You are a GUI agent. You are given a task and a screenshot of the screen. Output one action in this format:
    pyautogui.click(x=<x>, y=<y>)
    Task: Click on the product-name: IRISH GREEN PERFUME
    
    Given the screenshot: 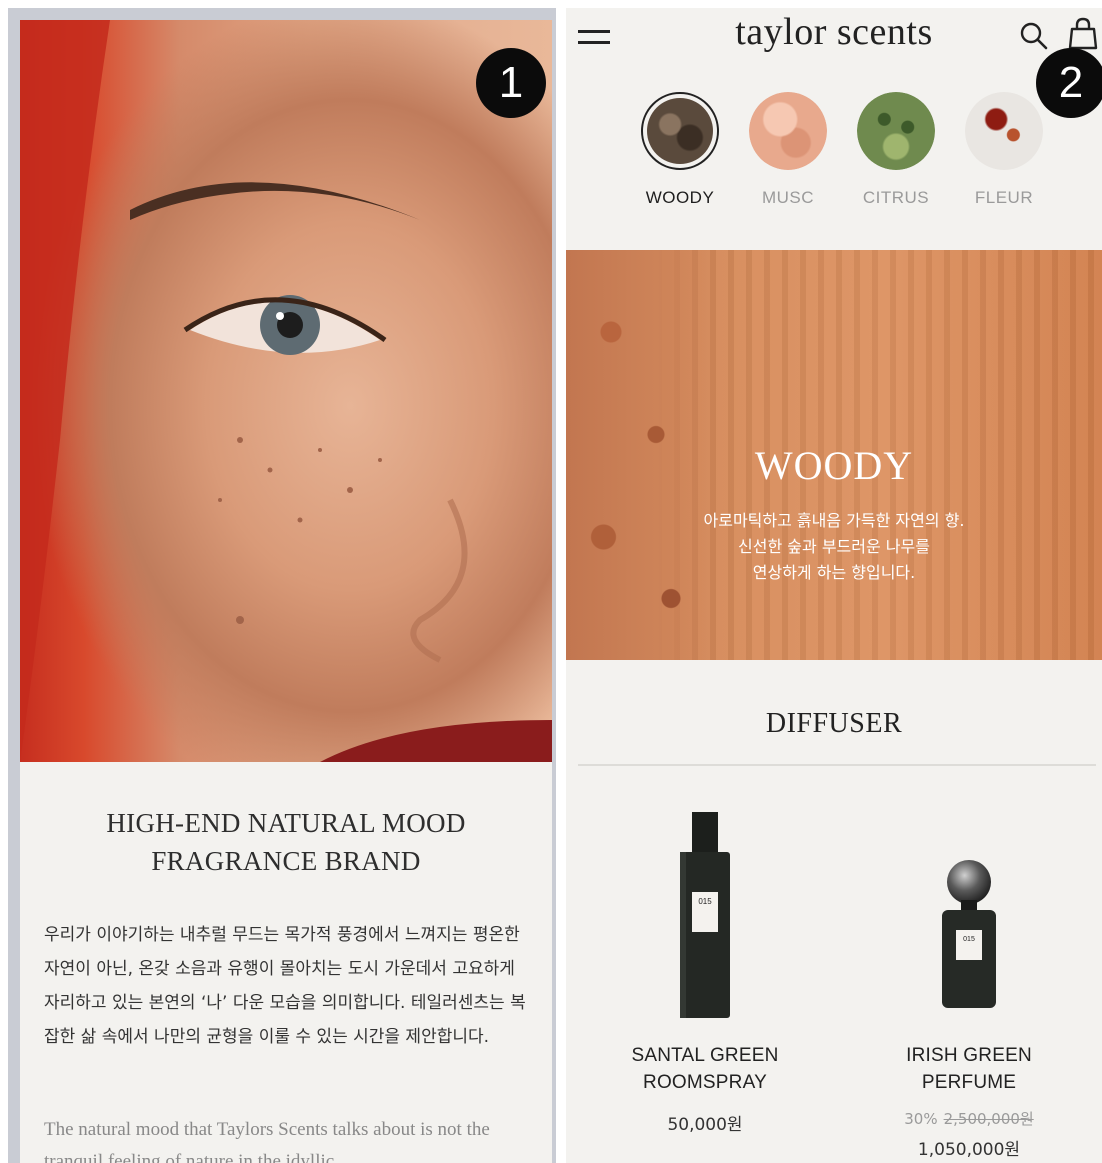 What is the action you would take?
    pyautogui.click(x=969, y=1069)
    